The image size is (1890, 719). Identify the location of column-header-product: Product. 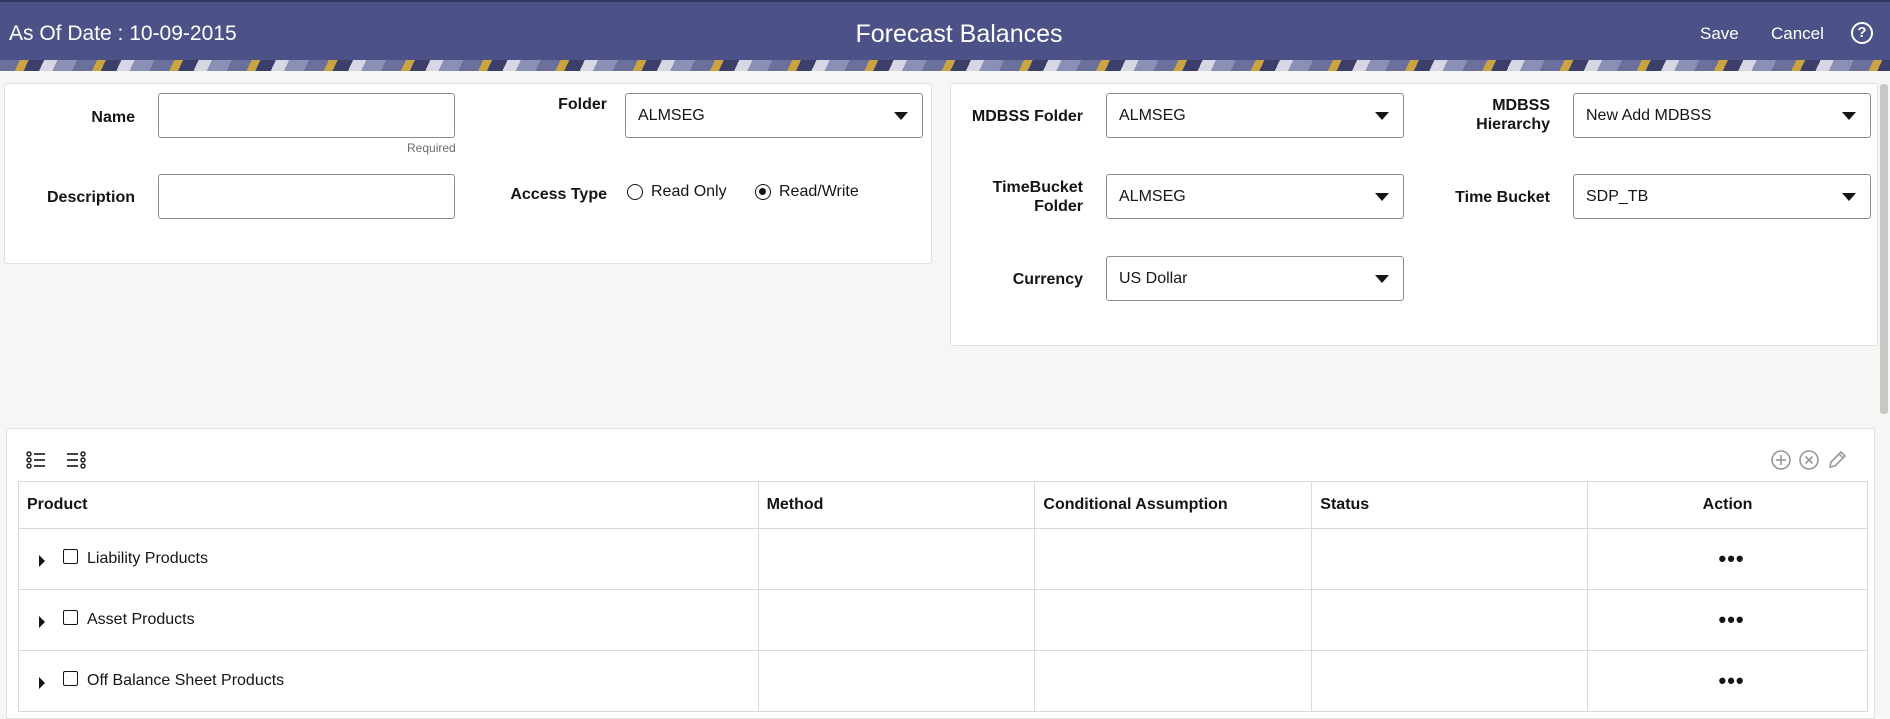
(388, 505).